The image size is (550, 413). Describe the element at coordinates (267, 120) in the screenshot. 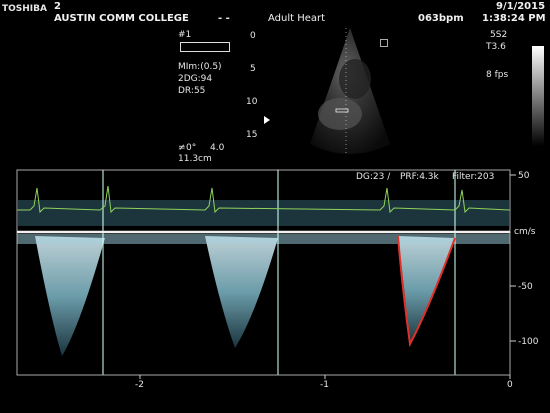

I see `focus-marker-icon` at that location.